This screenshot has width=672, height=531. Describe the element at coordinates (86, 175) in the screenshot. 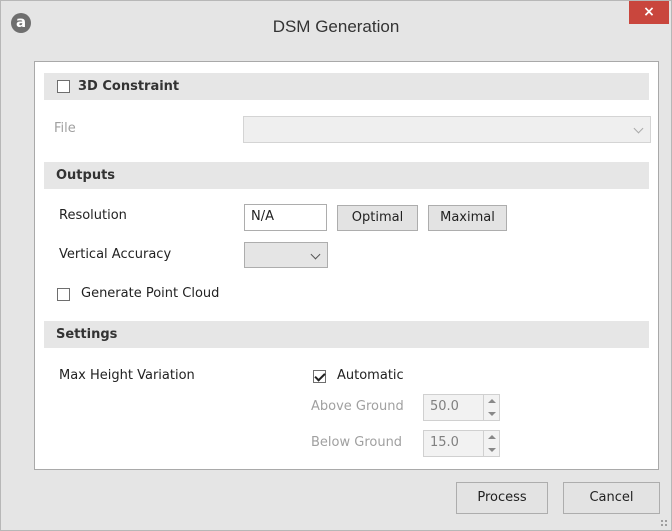

I see `outputs-section-title: Outputs` at that location.